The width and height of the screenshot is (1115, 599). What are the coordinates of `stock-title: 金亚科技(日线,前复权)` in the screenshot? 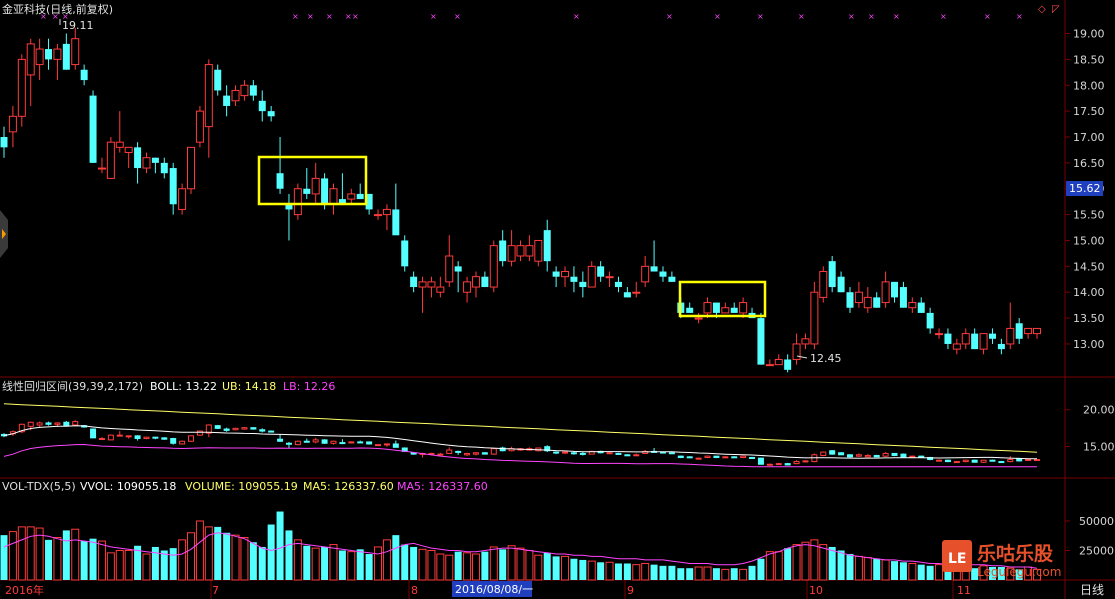 It's located at (57, 9).